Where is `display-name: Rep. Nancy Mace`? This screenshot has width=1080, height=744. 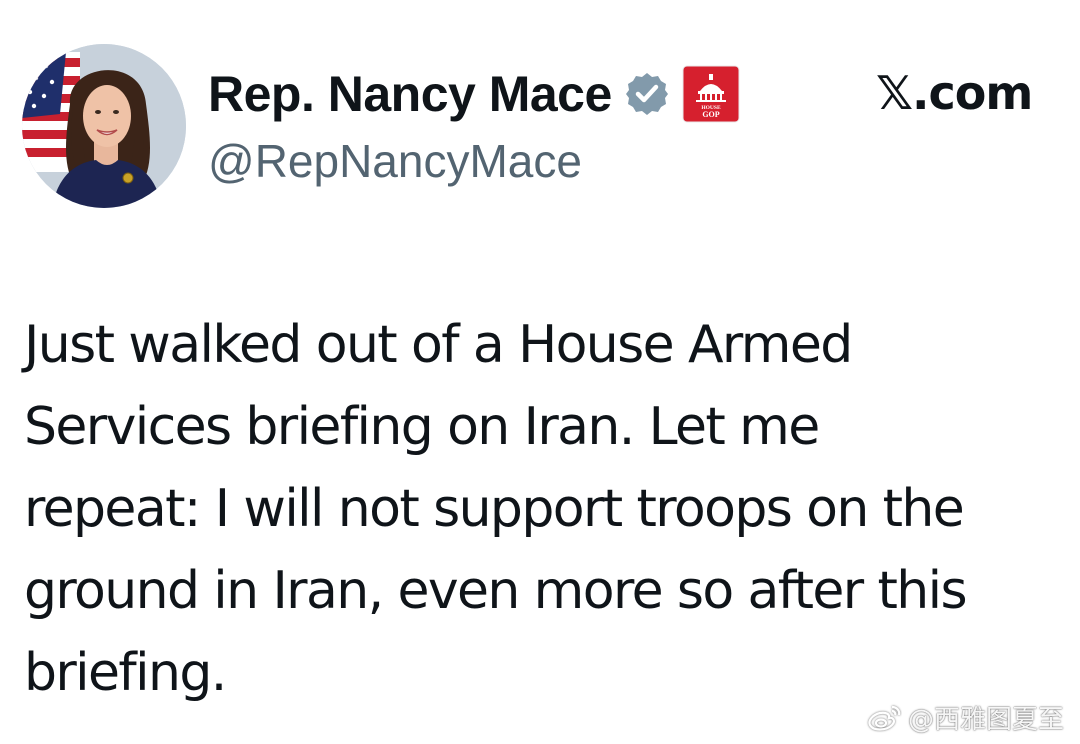 display-name: Rep. Nancy Mace is located at coordinates (410, 94).